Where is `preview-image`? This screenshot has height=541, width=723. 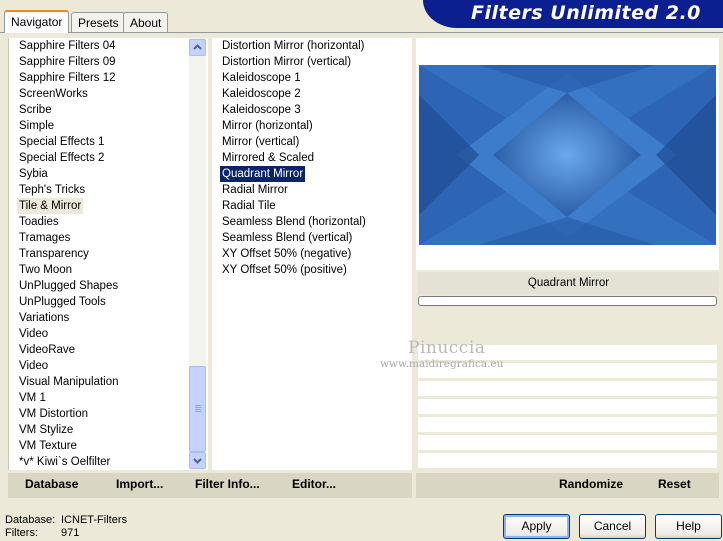 preview-image is located at coordinates (567, 155).